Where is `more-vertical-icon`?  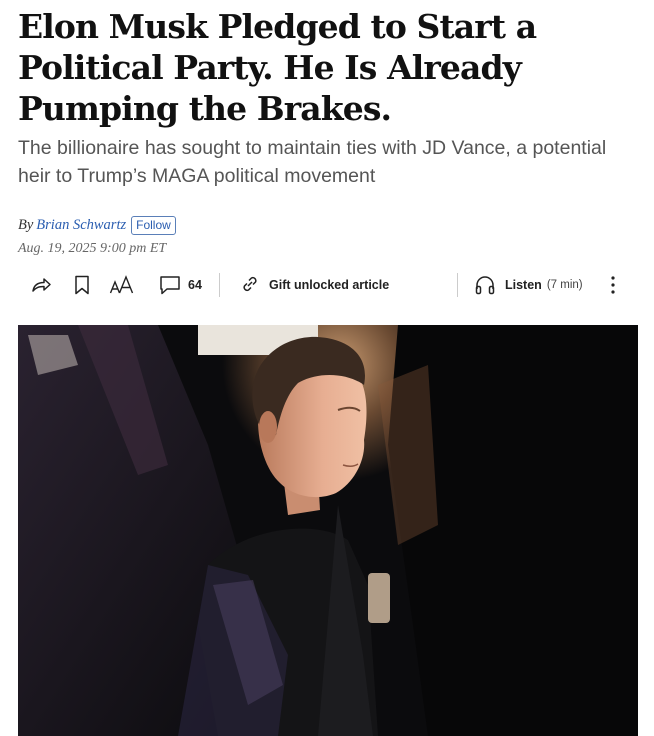
more-vertical-icon is located at coordinates (613, 285).